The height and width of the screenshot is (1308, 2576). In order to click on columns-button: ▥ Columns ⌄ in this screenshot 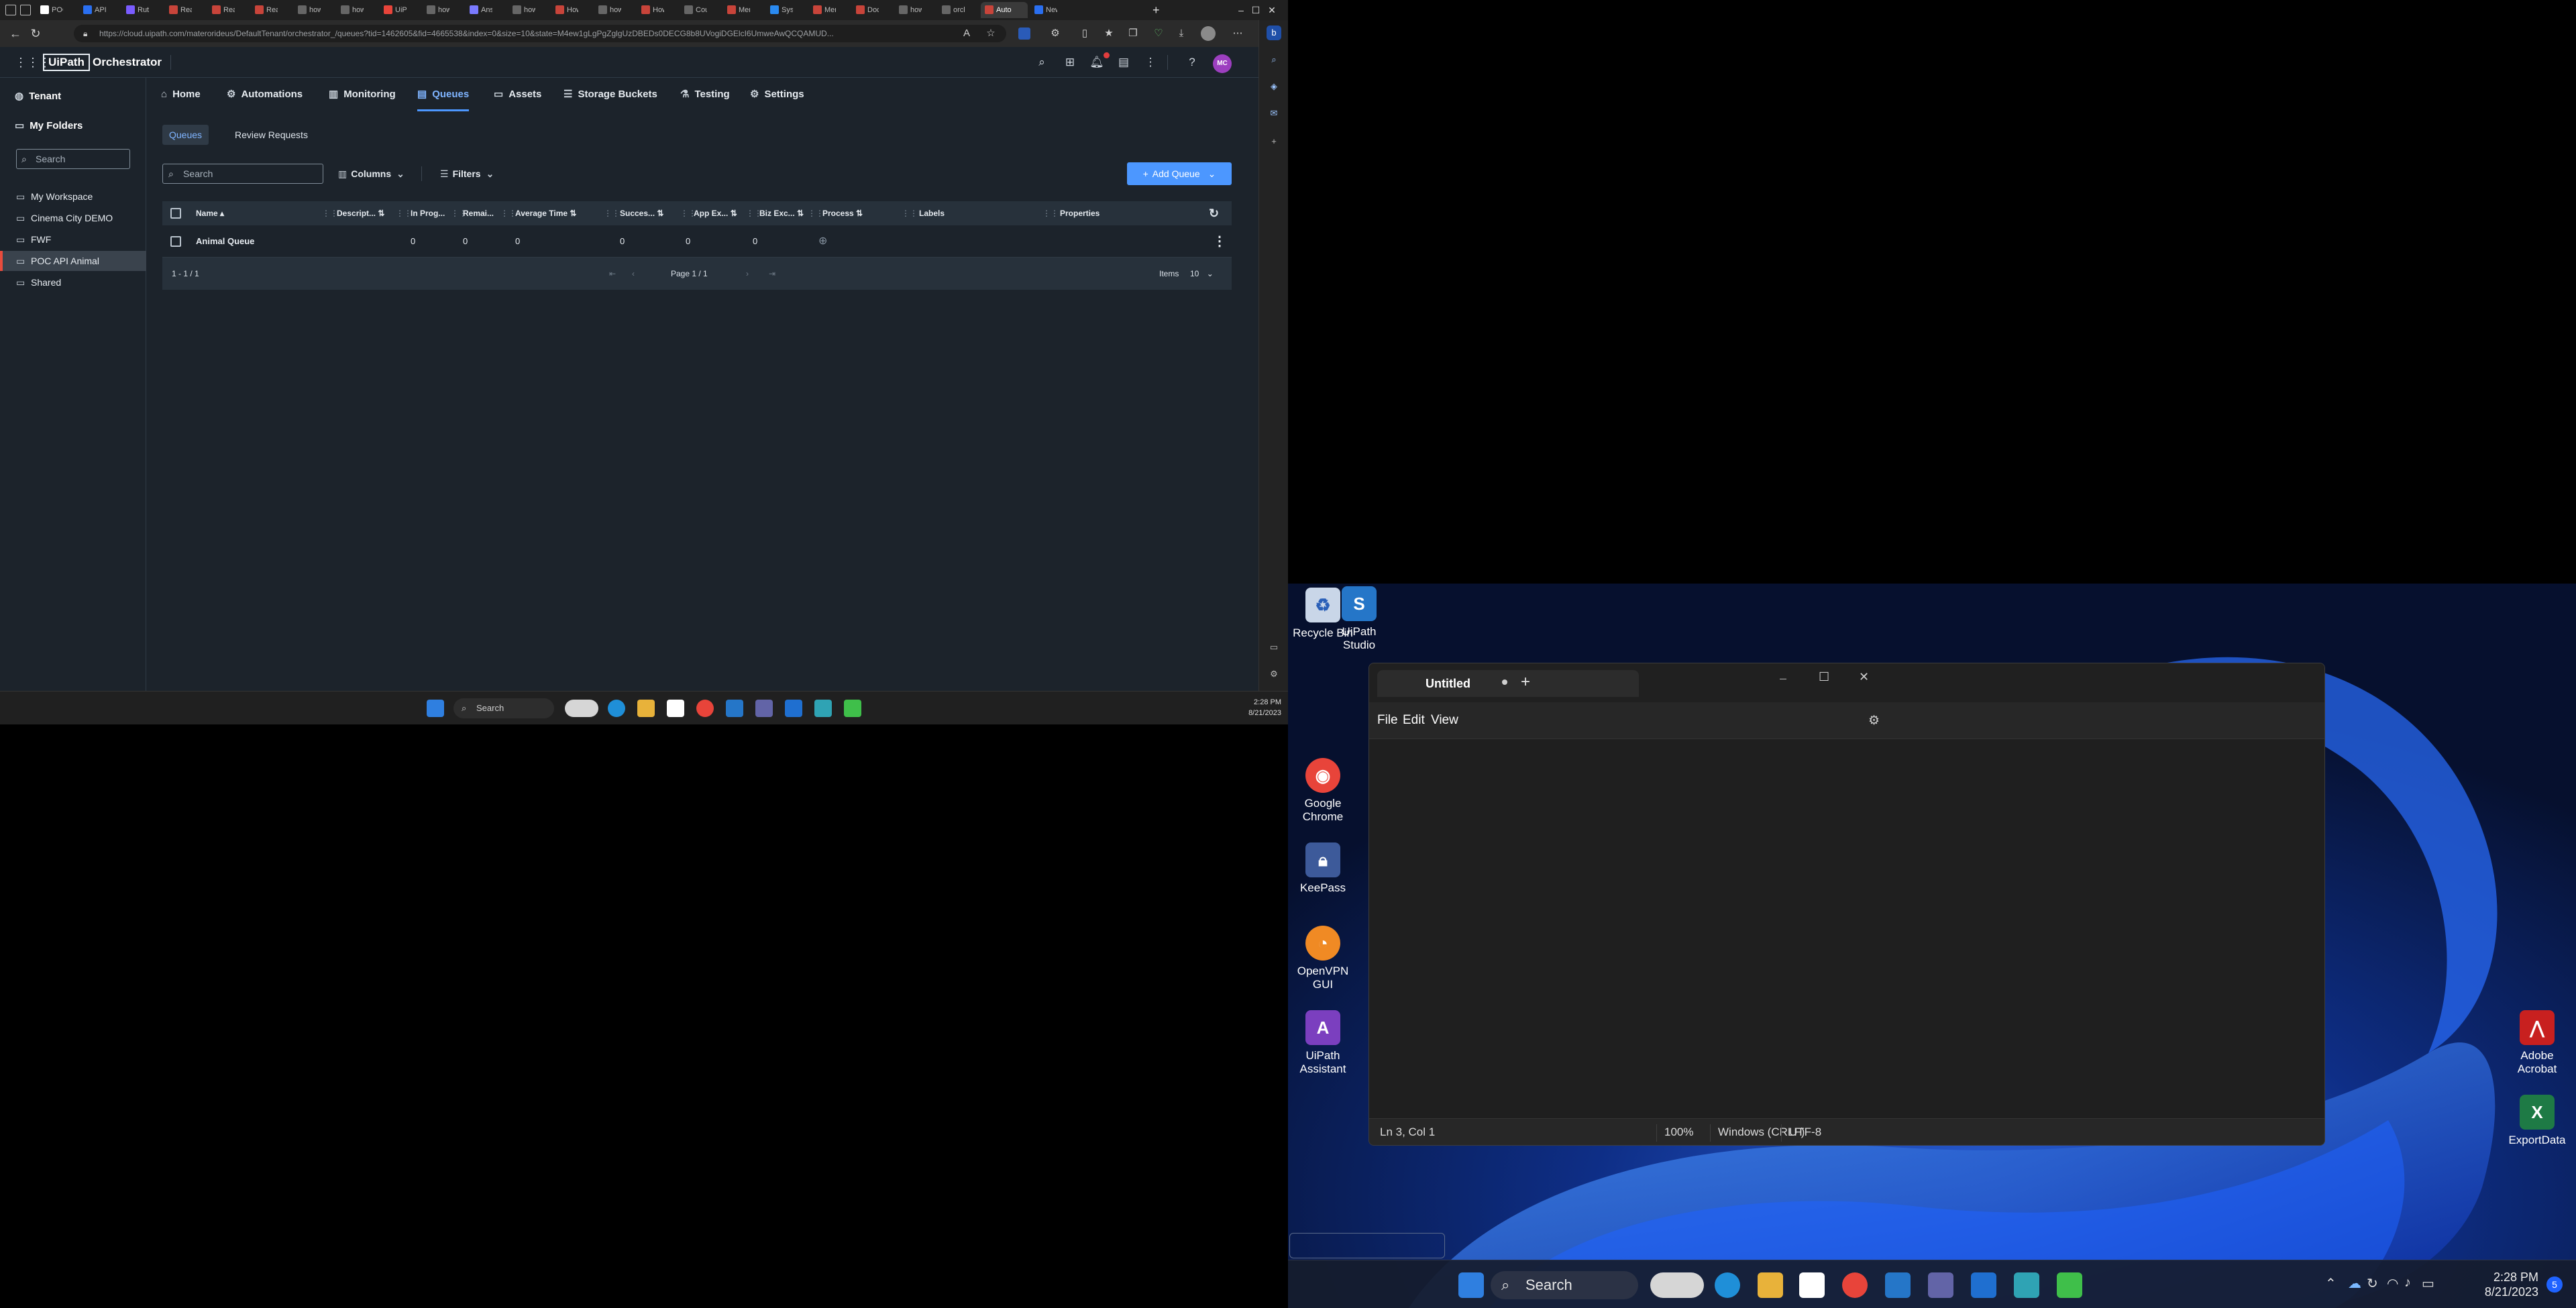, I will do `click(371, 174)`.